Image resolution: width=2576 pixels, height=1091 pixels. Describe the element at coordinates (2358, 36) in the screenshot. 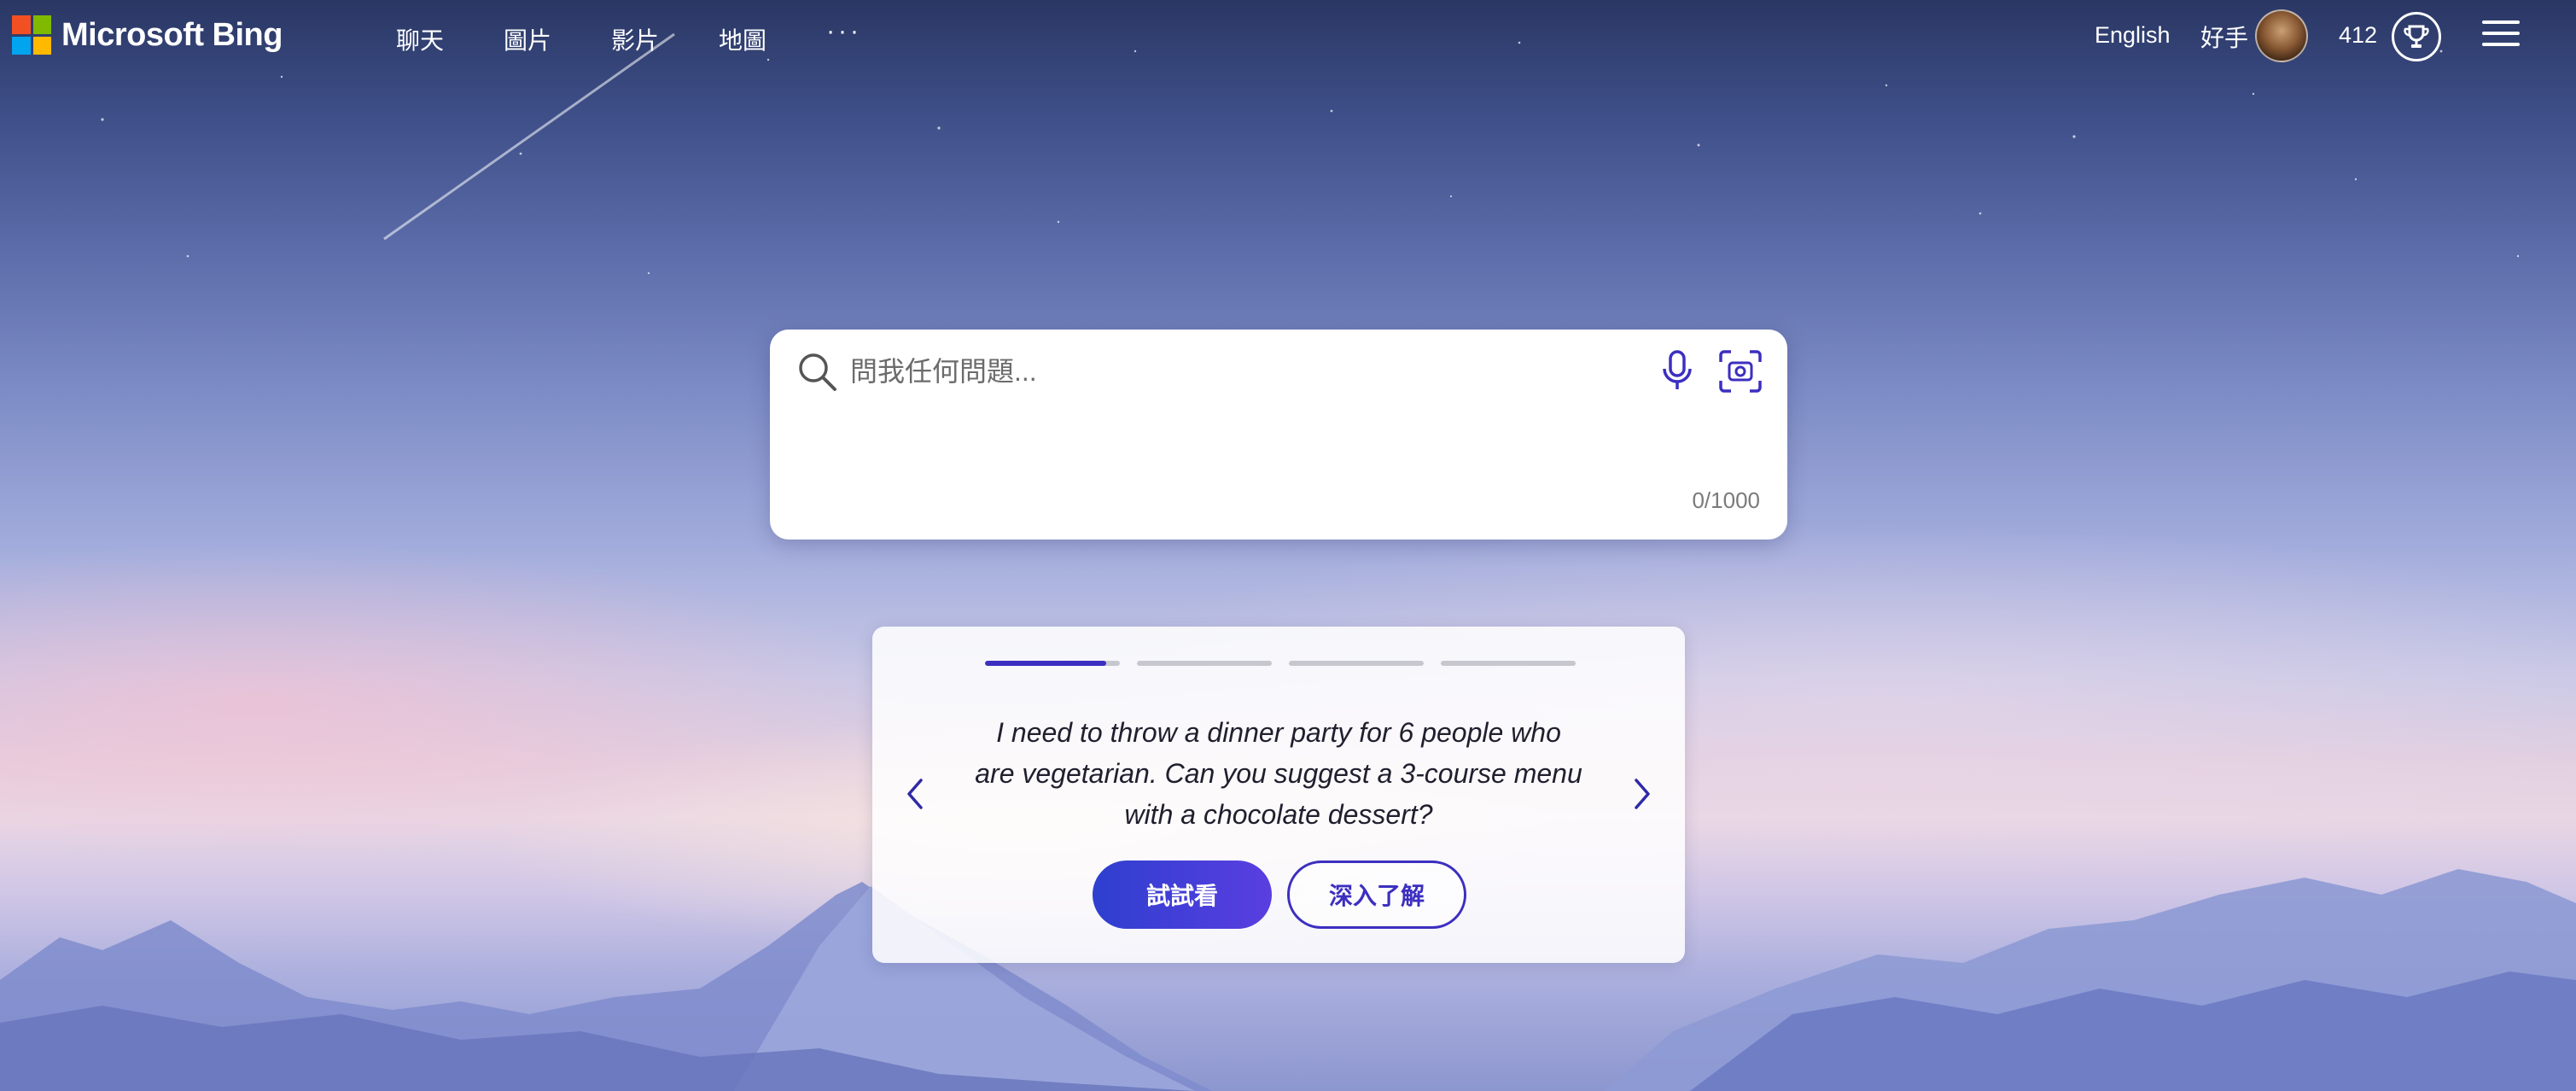

I see `rewards-points: 412` at that location.